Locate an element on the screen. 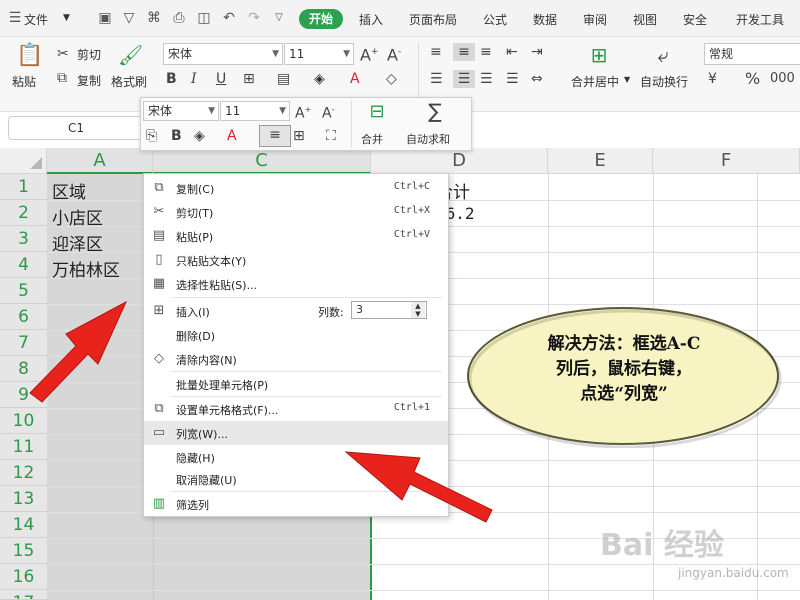  menu-item-format-cells: ⧉ 设置单元格格式(F)... Ctrl+1 is located at coordinates (296, 409).